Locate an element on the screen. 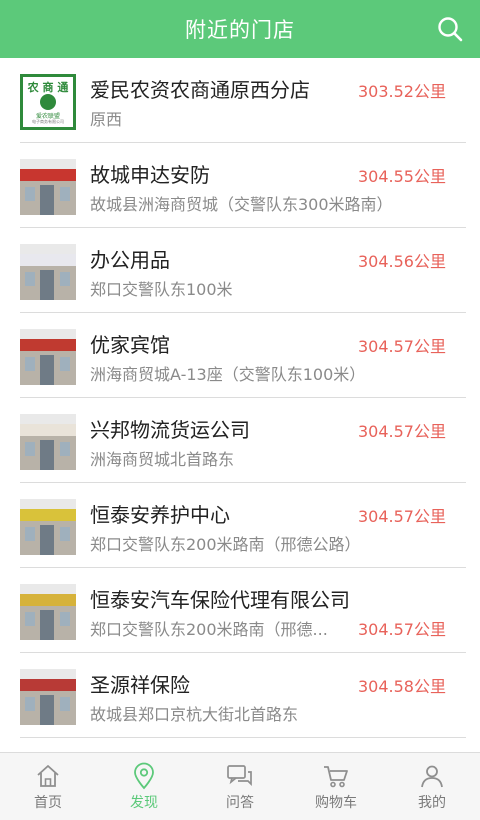 Image resolution: width=480 pixels, height=820 pixels. store-list-item: 圣源祥保险故城县郑口京杭大街北首路东 304.58公里 is located at coordinates (240, 695).